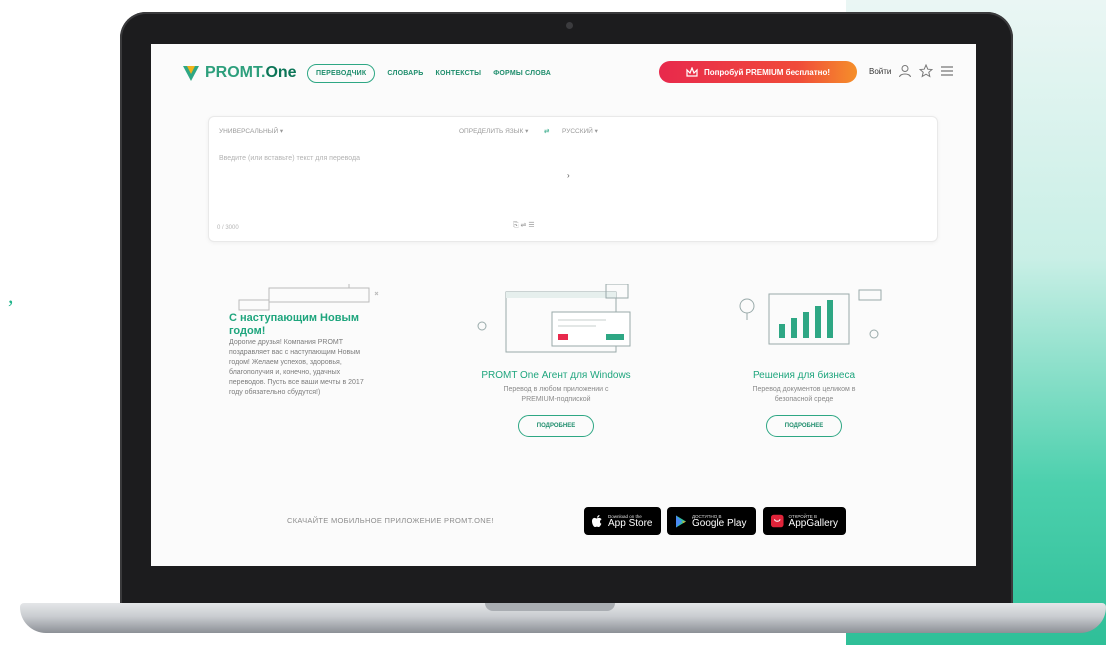  Describe the element at coordinates (308, 297) in the screenshot. I see `newyear-illustration` at that location.